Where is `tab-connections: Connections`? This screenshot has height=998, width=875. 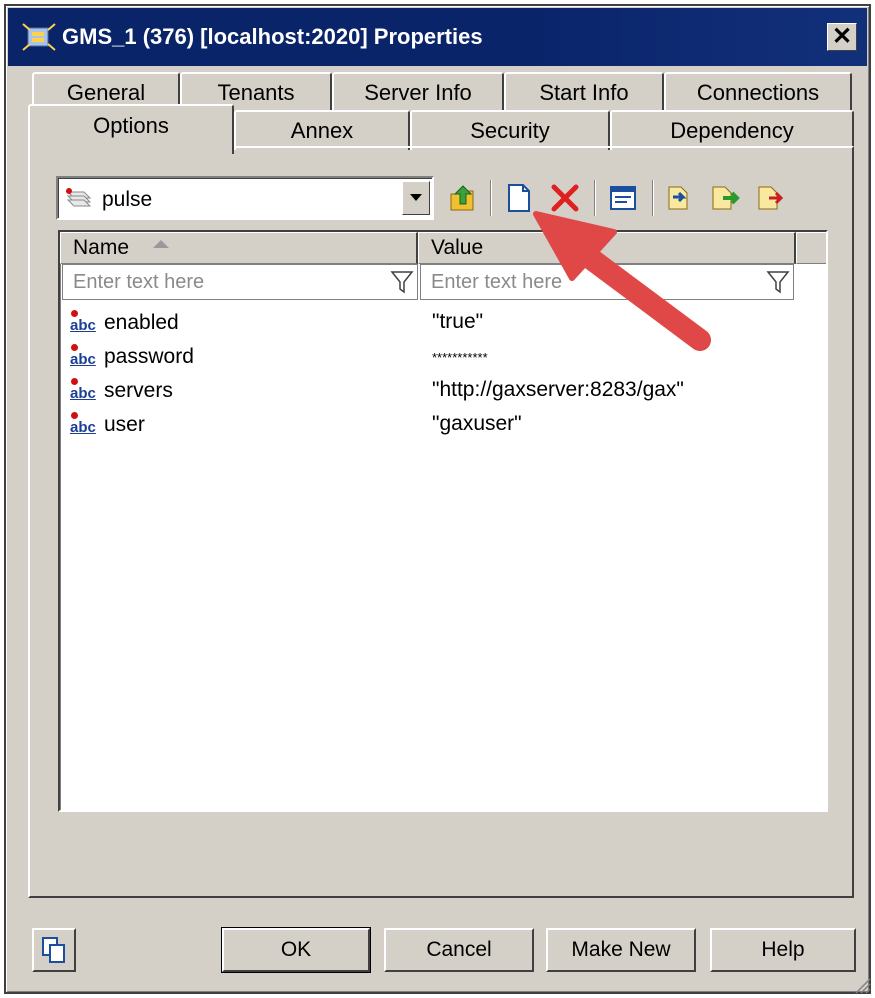
tab-connections: Connections is located at coordinates (758, 92).